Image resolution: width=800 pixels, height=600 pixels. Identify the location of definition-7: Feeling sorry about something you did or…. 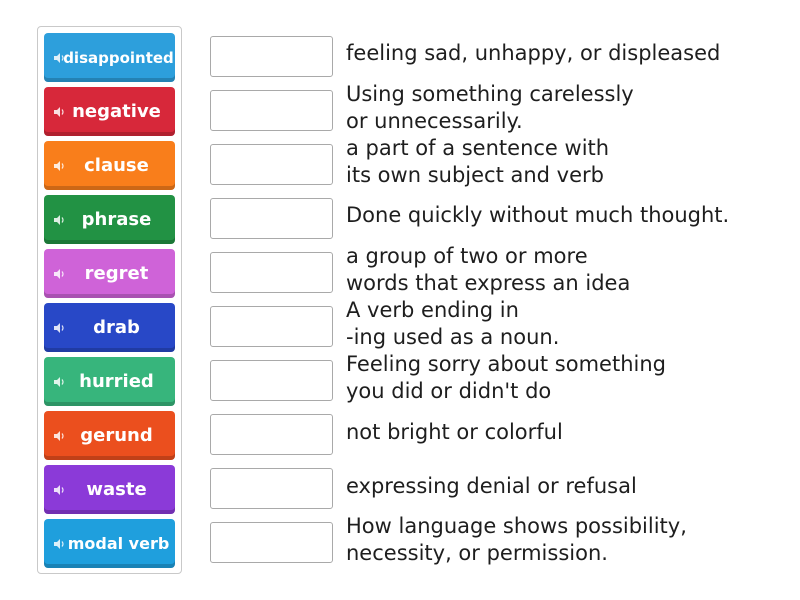
(566, 378).